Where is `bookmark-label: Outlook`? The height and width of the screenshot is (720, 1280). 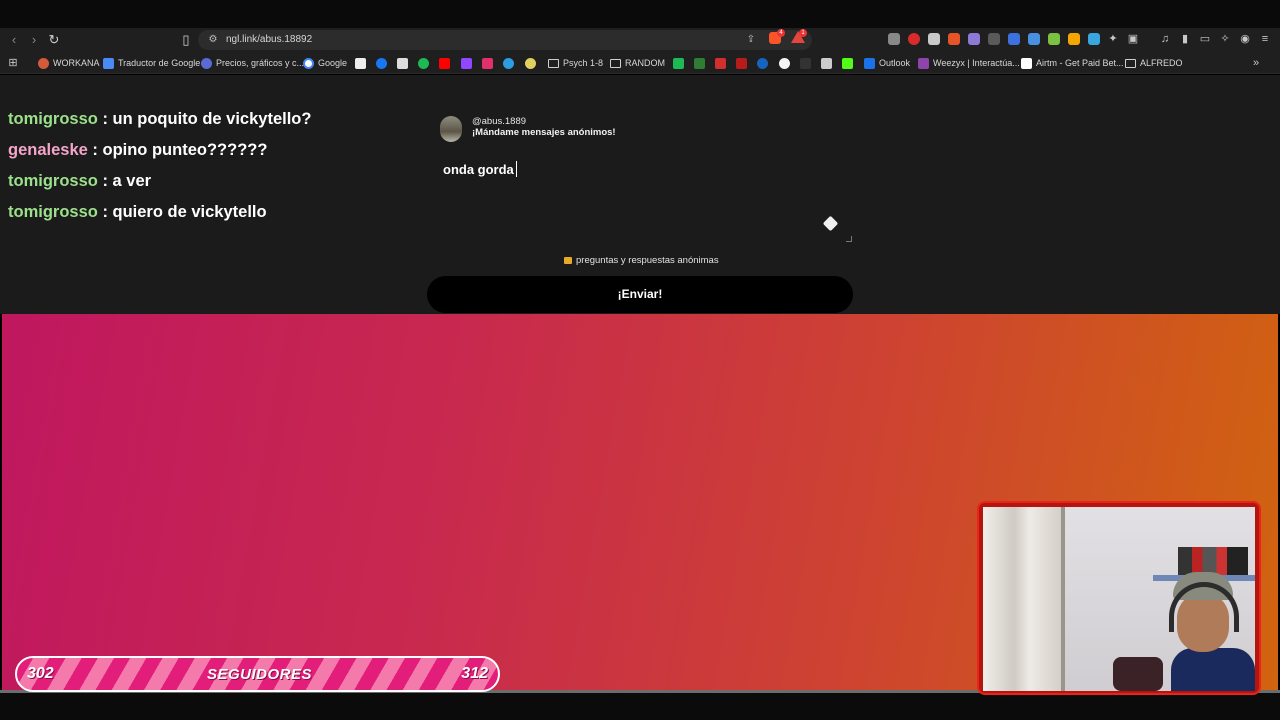 bookmark-label: Outlook is located at coordinates (895, 63).